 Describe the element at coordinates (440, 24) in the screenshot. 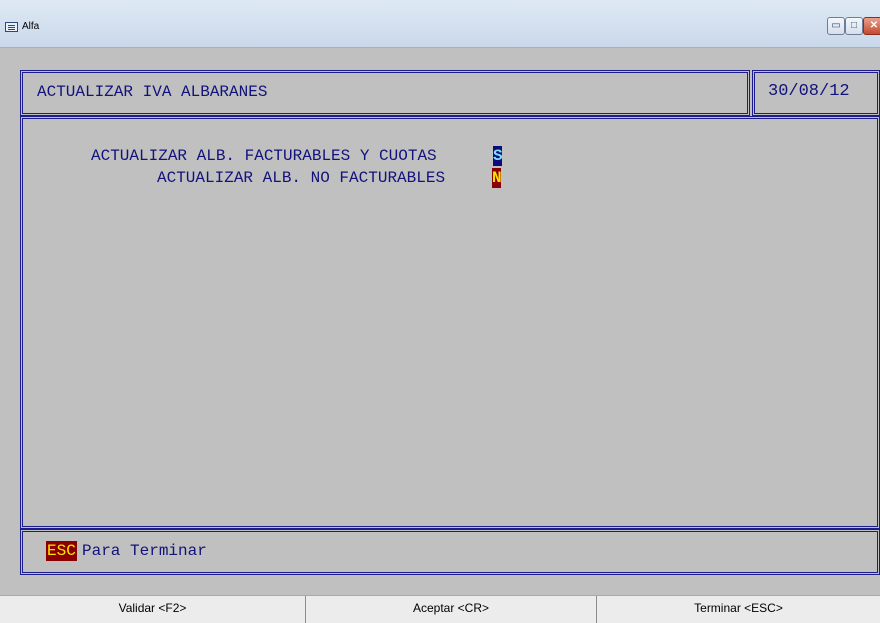

I see `window-titlebar: Alfa ▭ □ ✕` at that location.